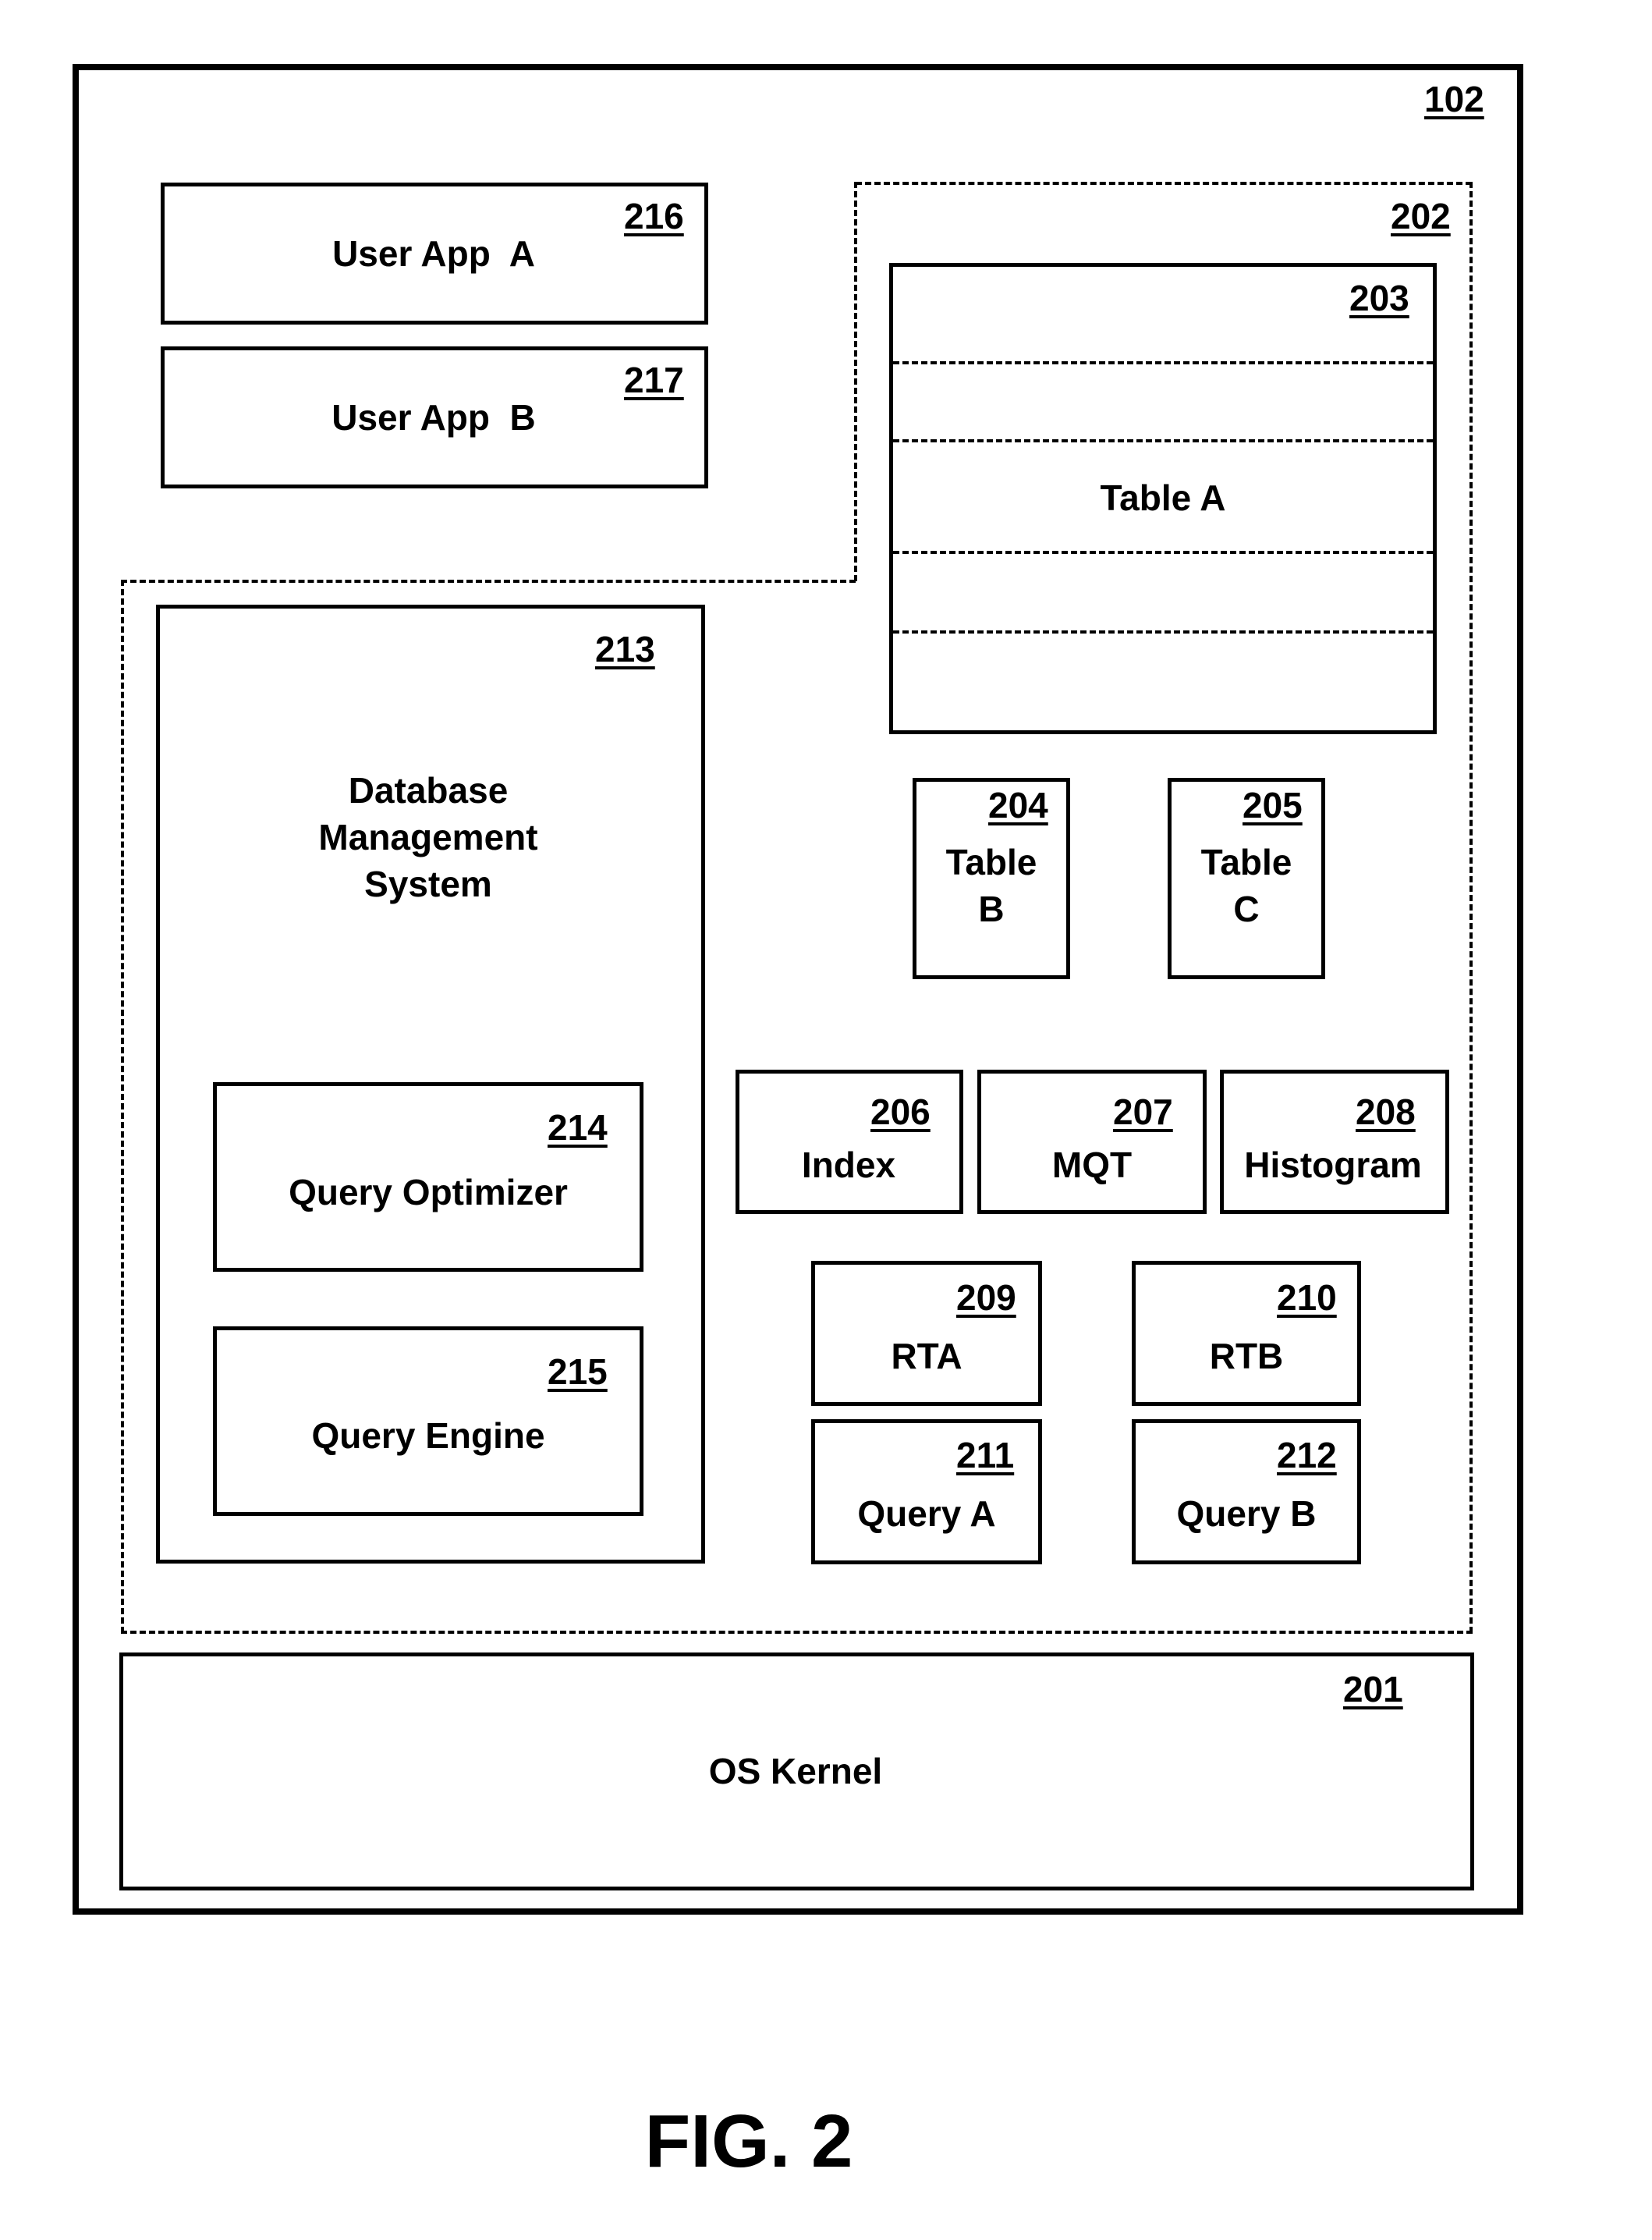  Describe the element at coordinates (428, 884) in the screenshot. I see `dbms-label-line3: System` at that location.